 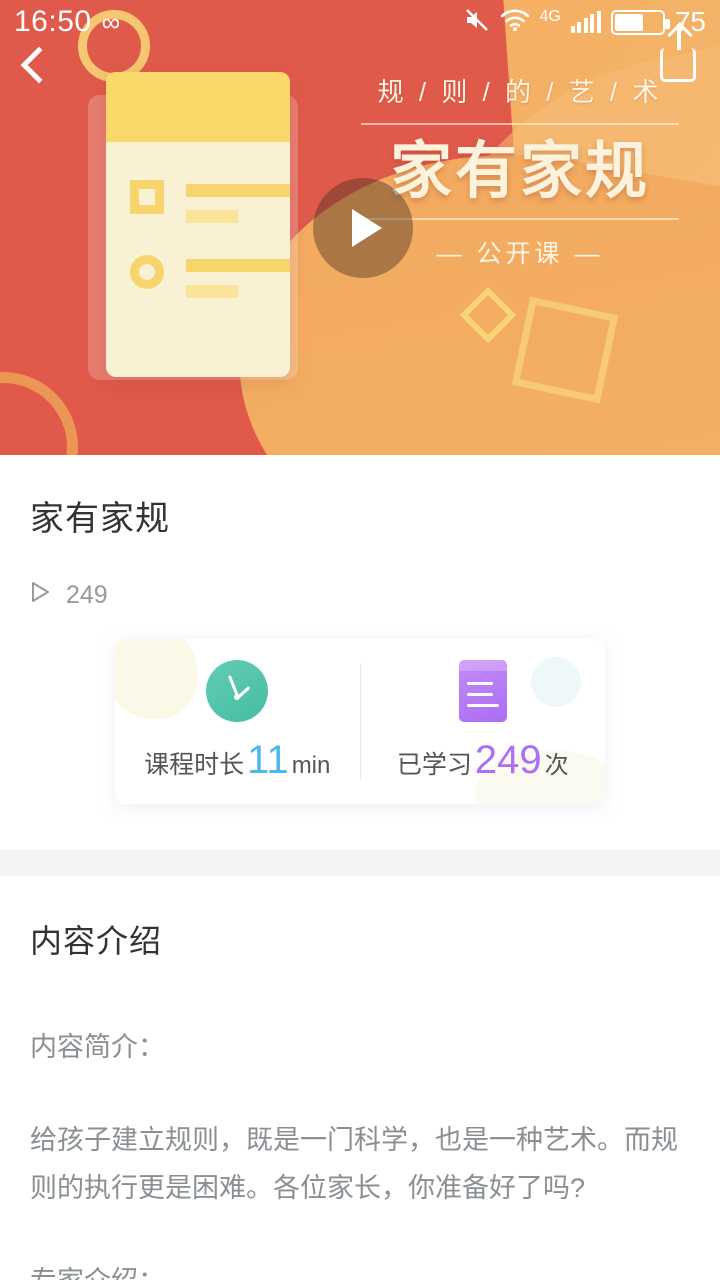 What do you see at coordinates (508, 760) in the screenshot?
I see `stat-studied-value: 249` at bounding box center [508, 760].